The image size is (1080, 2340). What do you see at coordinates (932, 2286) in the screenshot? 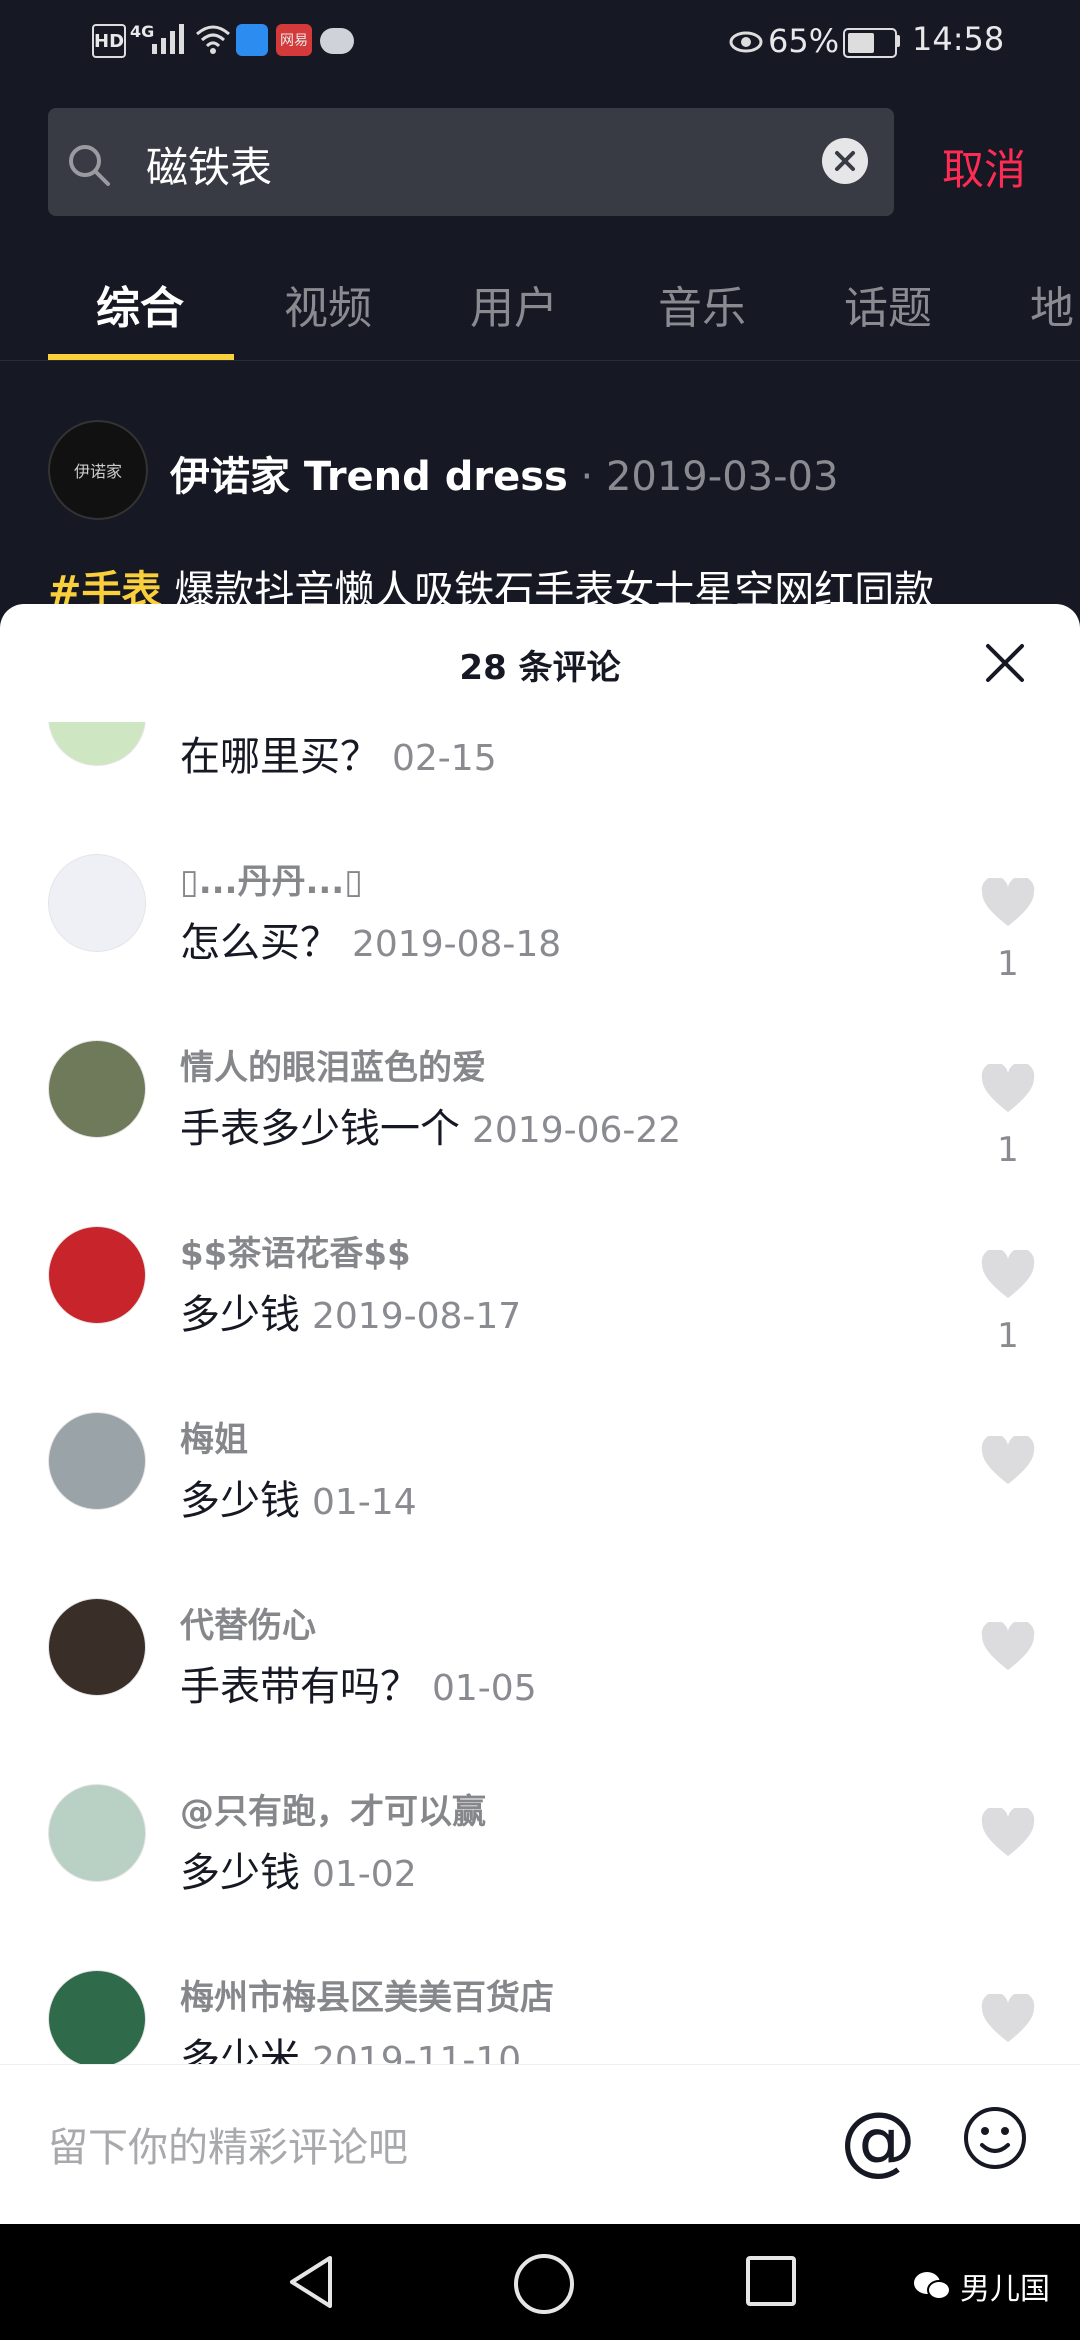
I see `wechat-icon` at bounding box center [932, 2286].